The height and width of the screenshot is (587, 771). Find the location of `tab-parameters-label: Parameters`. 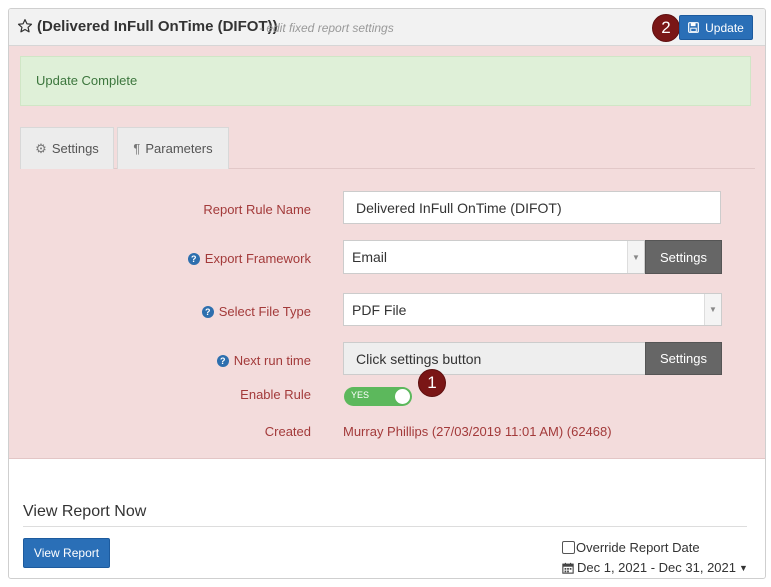

tab-parameters-label: Parameters is located at coordinates (179, 148).